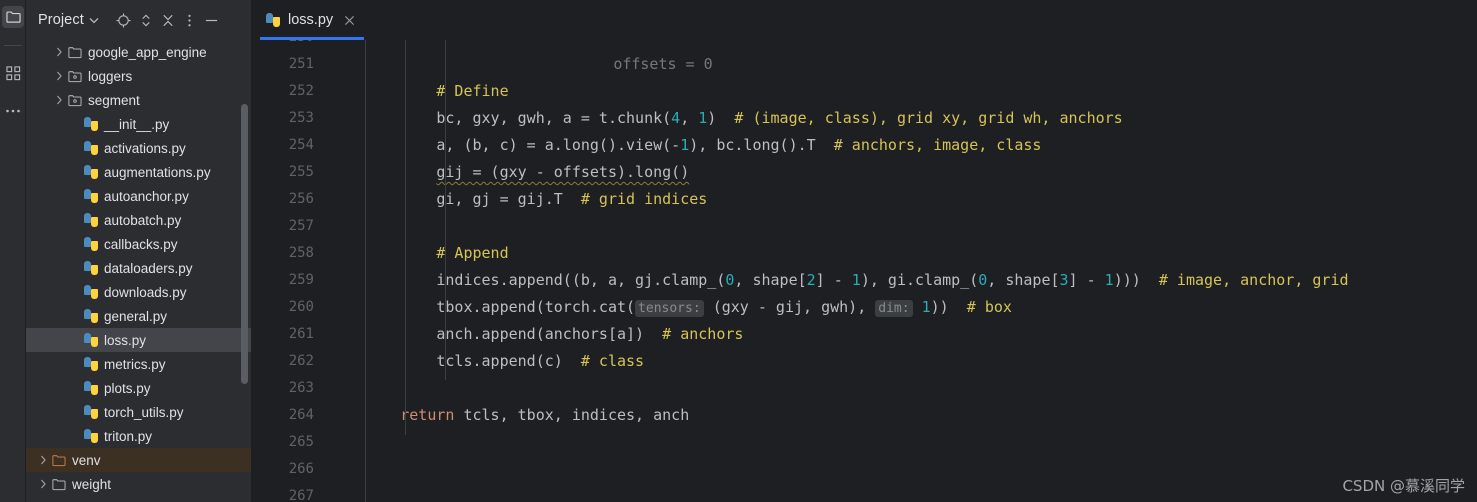 The image size is (1477, 502). What do you see at coordinates (146, 196) in the screenshot?
I see `tree-item-label: autoanchor.py` at bounding box center [146, 196].